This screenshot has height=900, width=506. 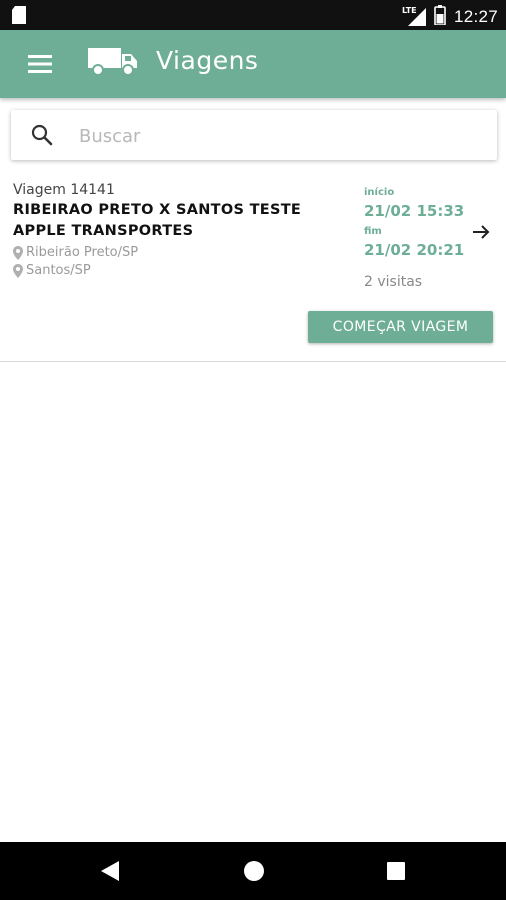 What do you see at coordinates (413, 16) in the screenshot?
I see `signal-icon: LTE` at bounding box center [413, 16].